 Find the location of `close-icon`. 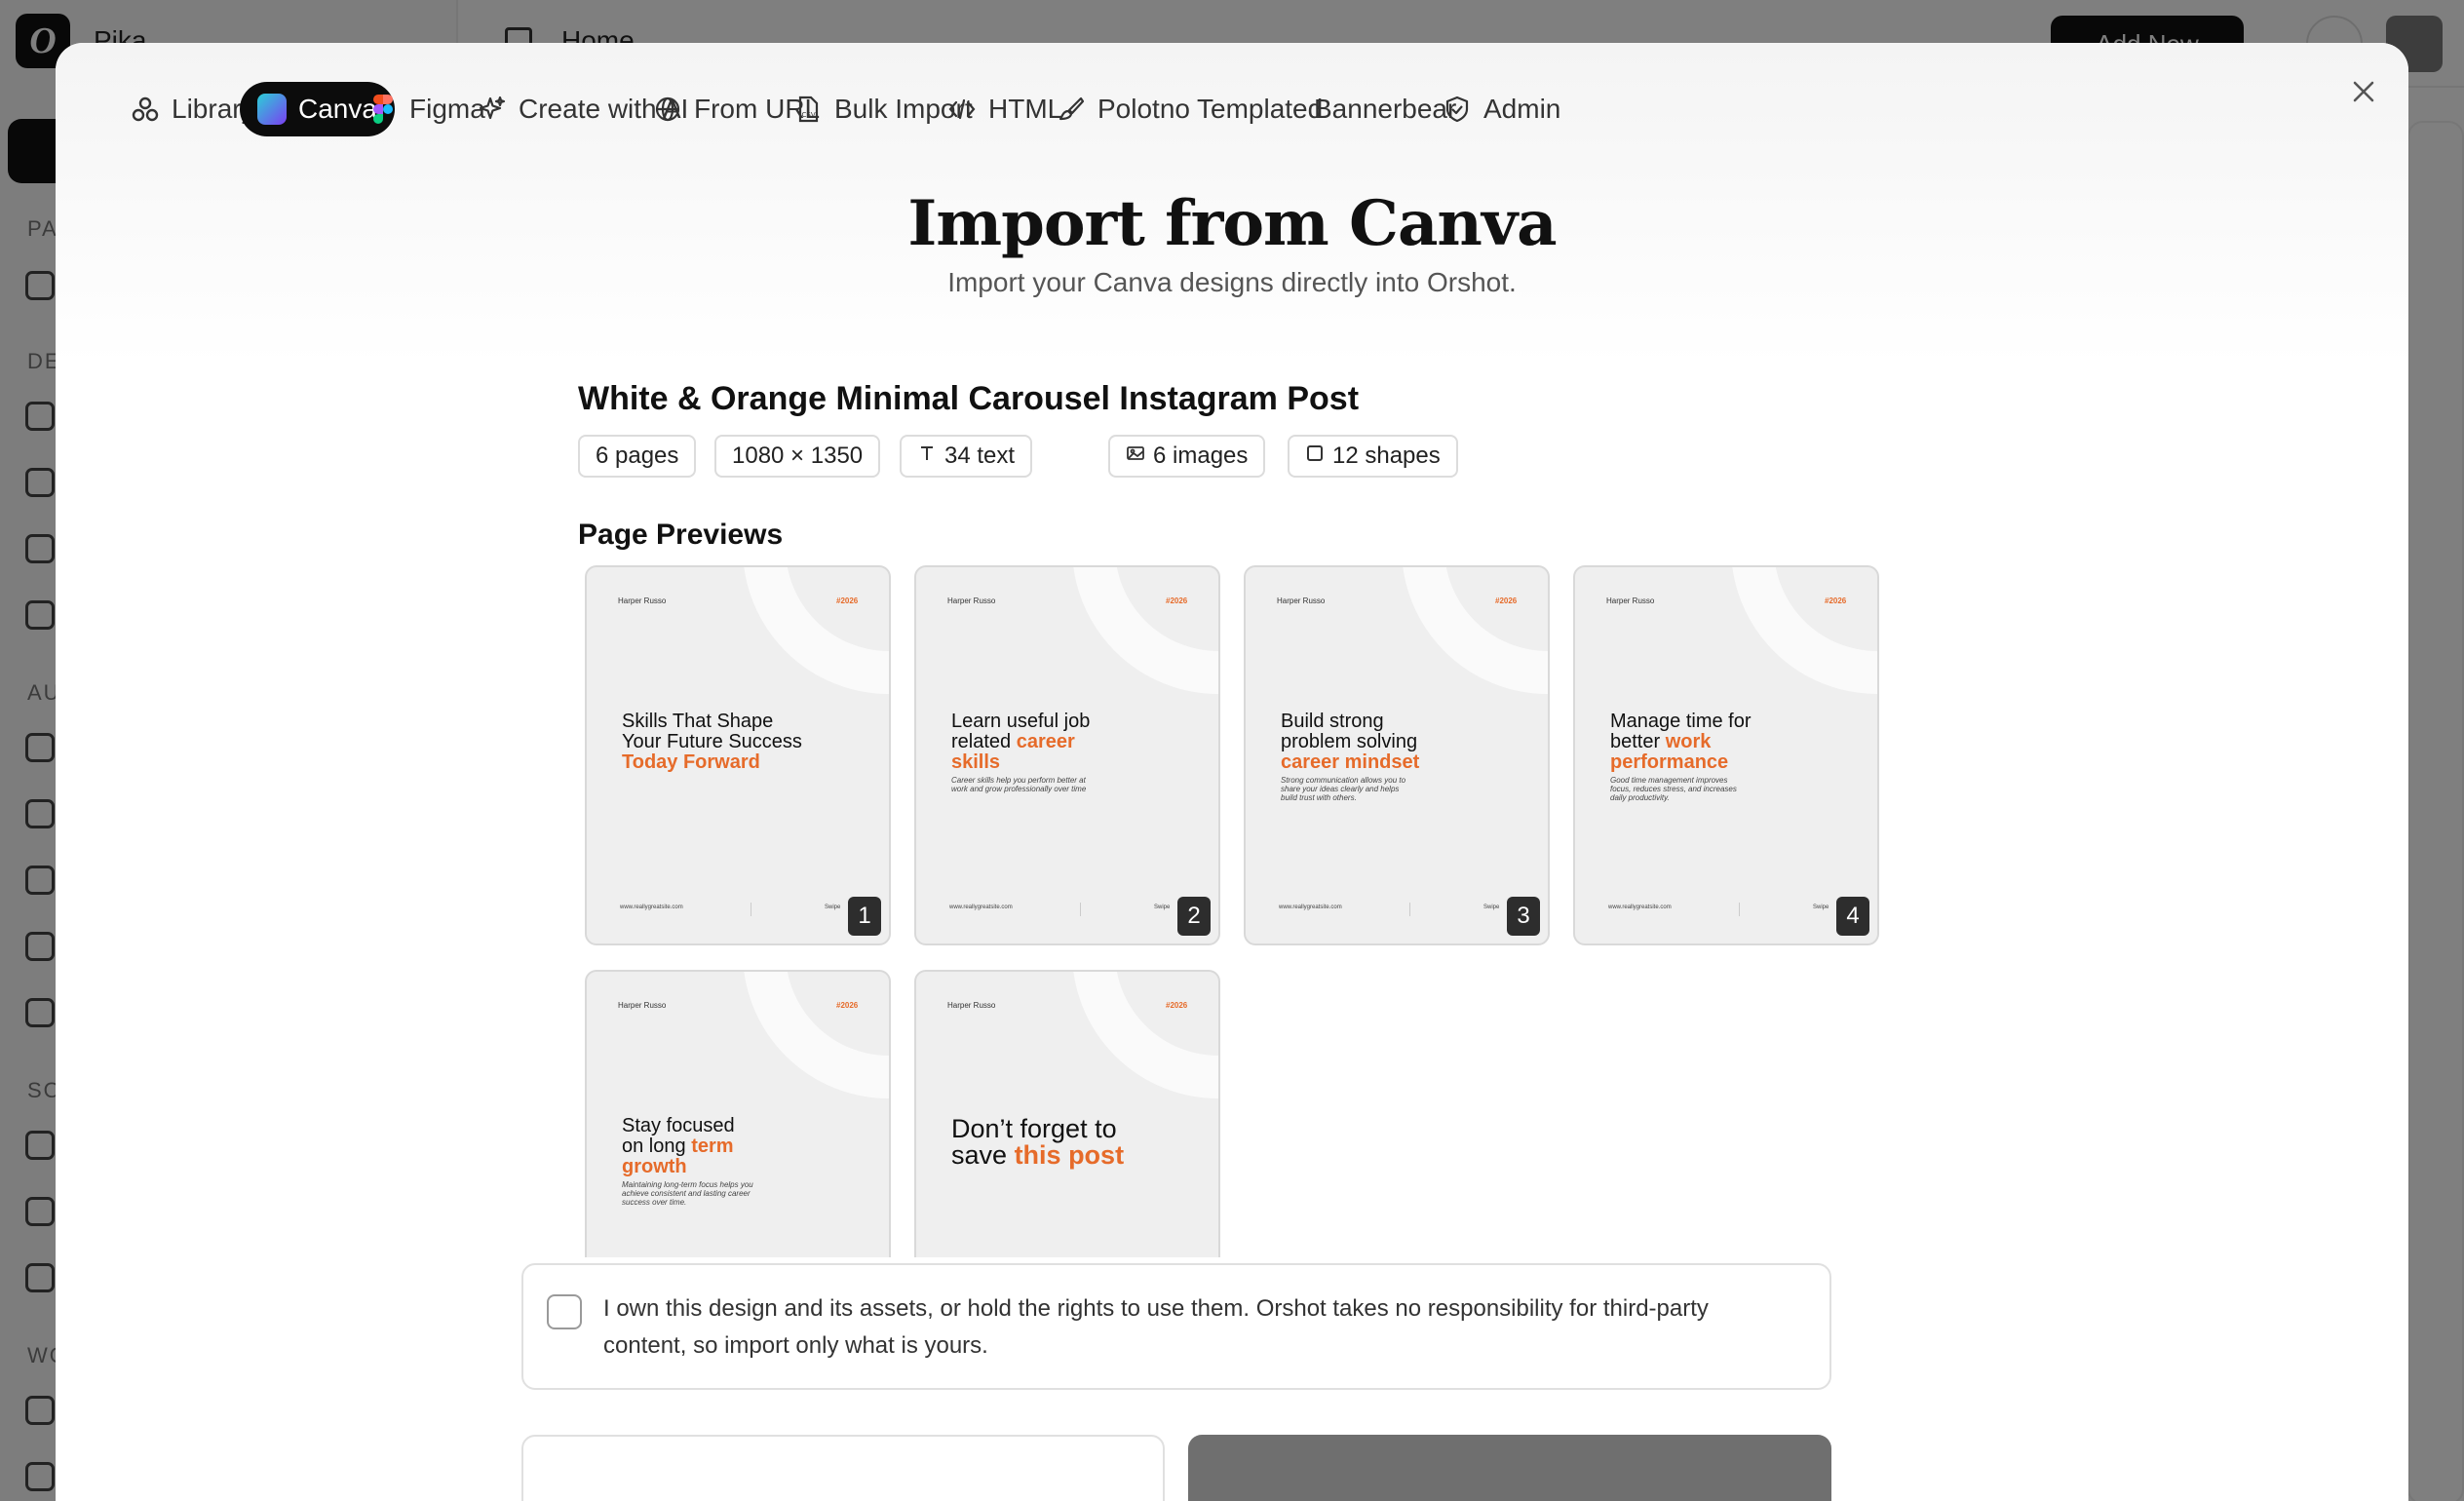

close-icon is located at coordinates (2363, 91).